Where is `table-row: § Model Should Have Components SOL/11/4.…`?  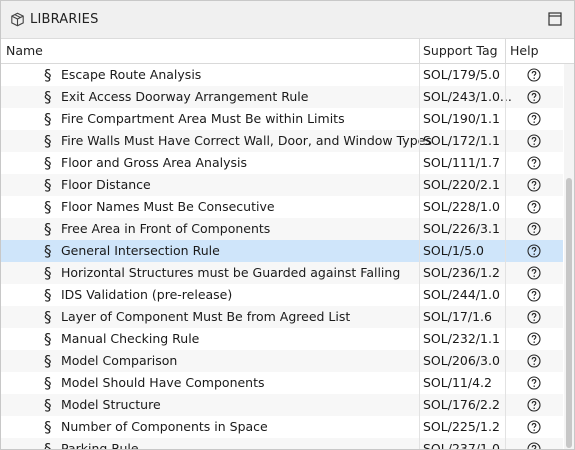 table-row: § Model Should Have Components SOL/11/4.… is located at coordinates (282, 383).